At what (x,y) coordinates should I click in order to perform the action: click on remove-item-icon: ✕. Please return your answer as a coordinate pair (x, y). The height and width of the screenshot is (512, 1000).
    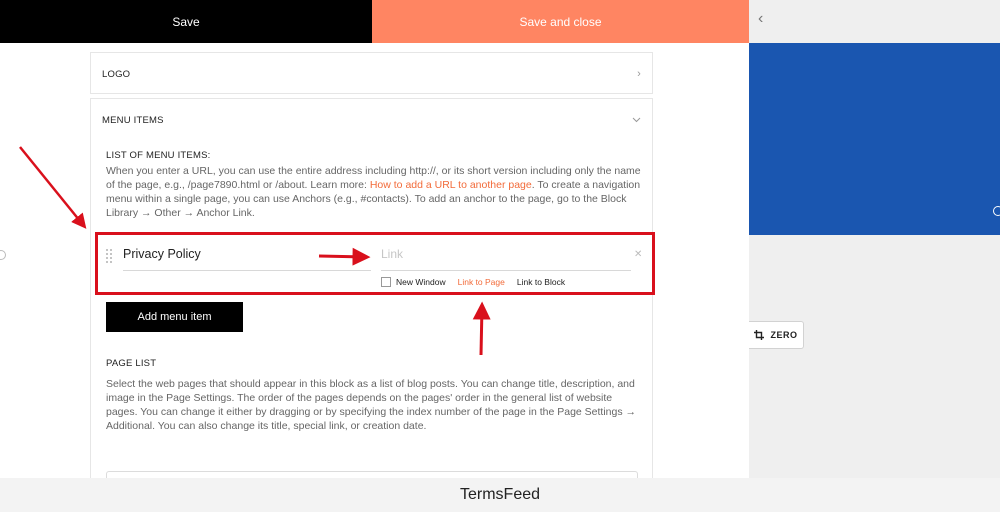
    Looking at the image, I should click on (638, 254).